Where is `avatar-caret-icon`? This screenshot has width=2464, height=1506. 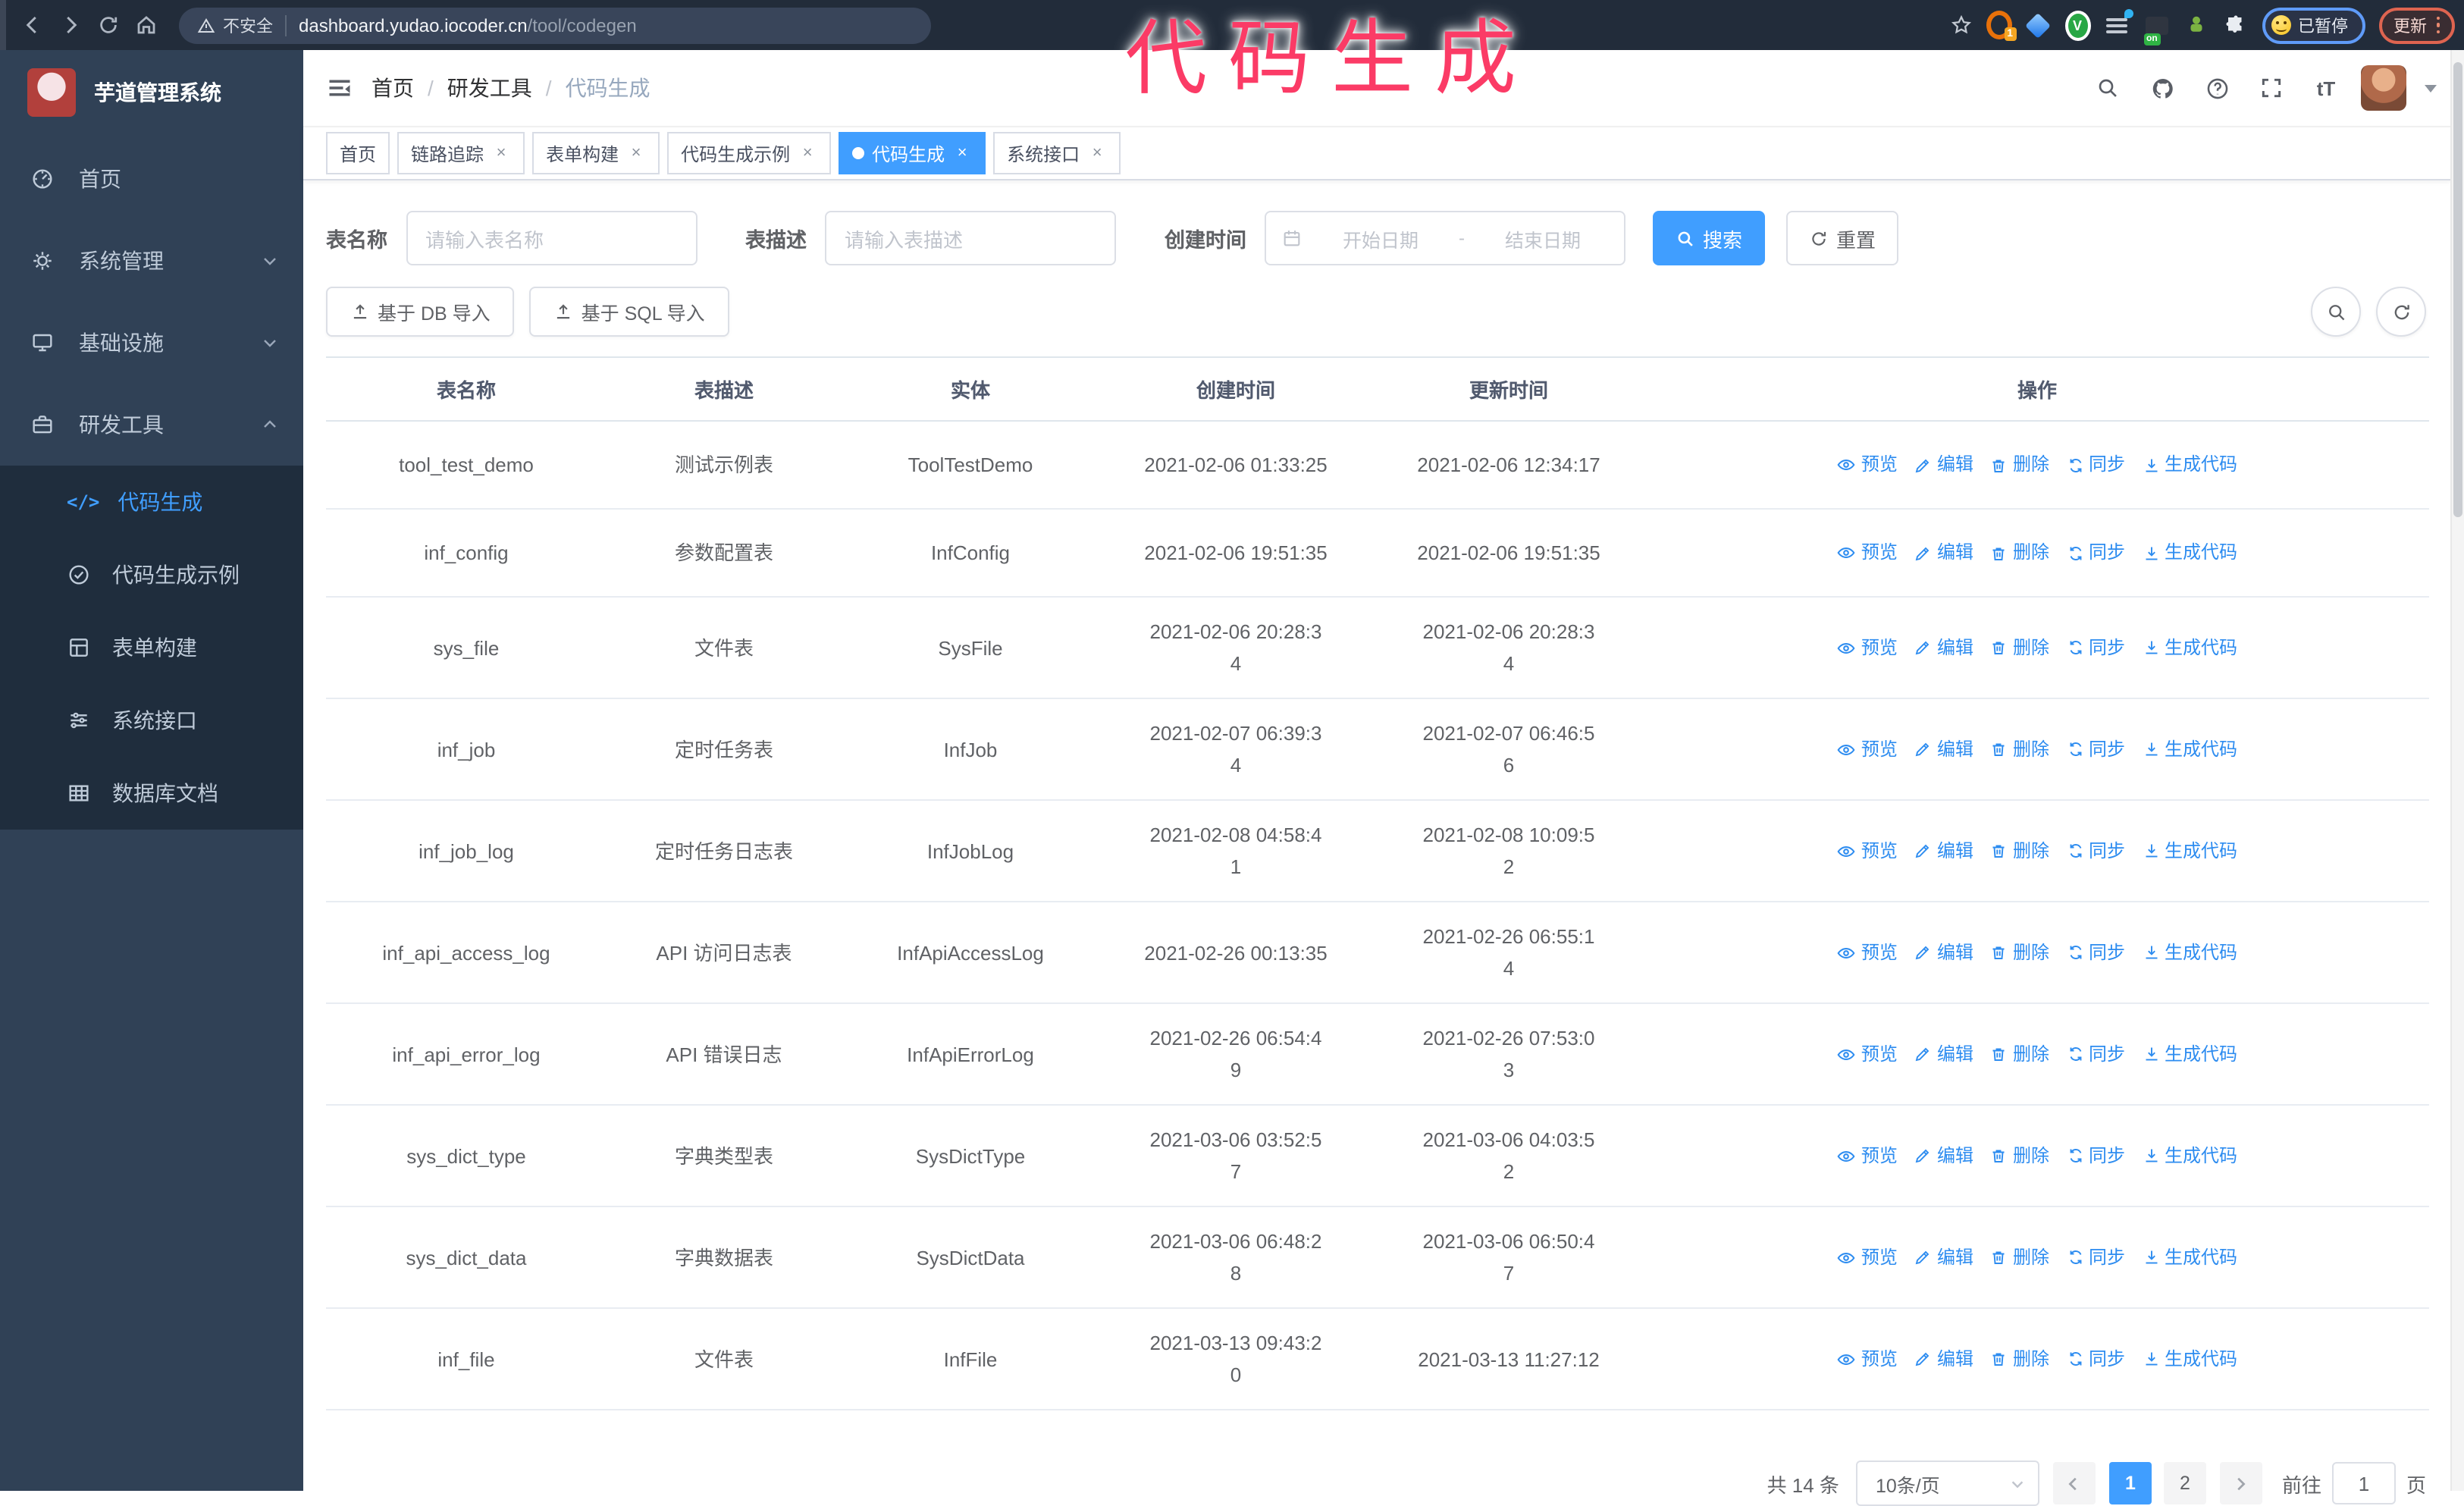
avatar-caret-icon is located at coordinates (2431, 88).